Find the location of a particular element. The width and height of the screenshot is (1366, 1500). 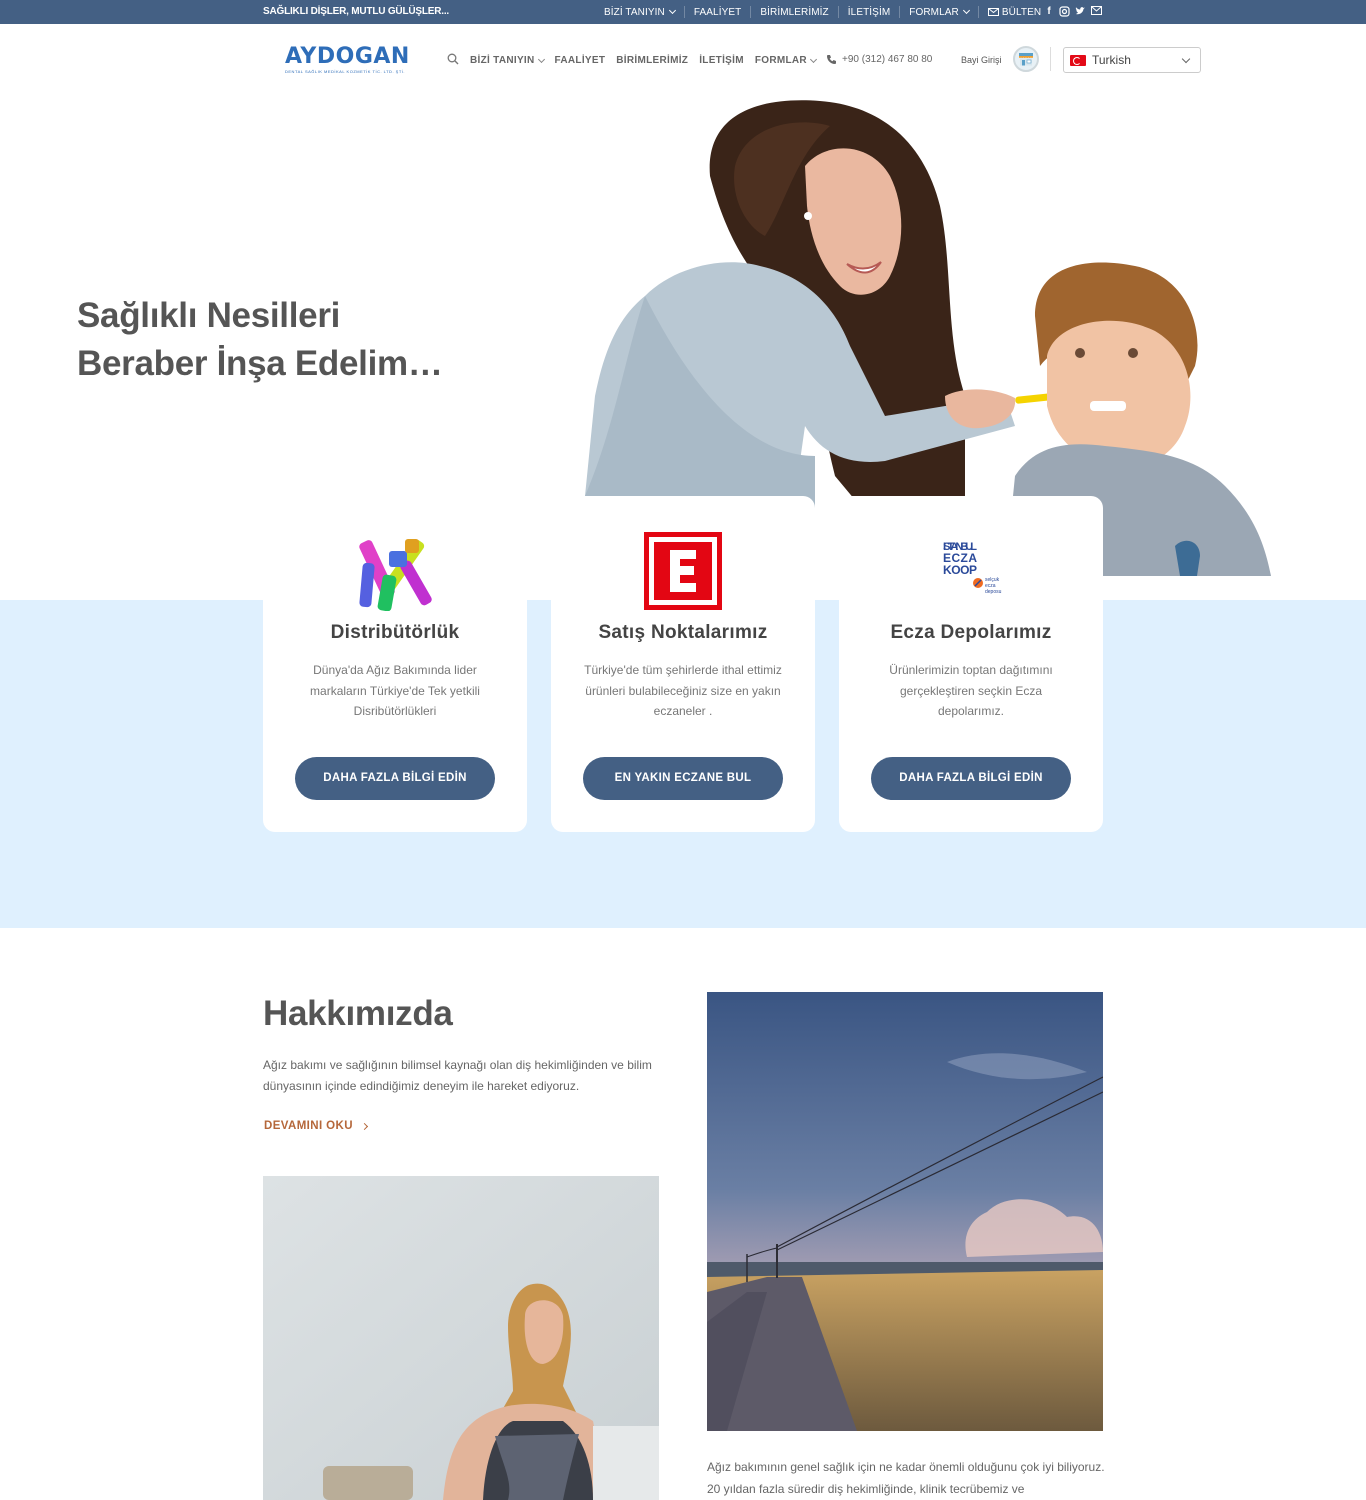

find-pharmacy-button: EN YAKIN ECZANE BUL is located at coordinates (683, 778).